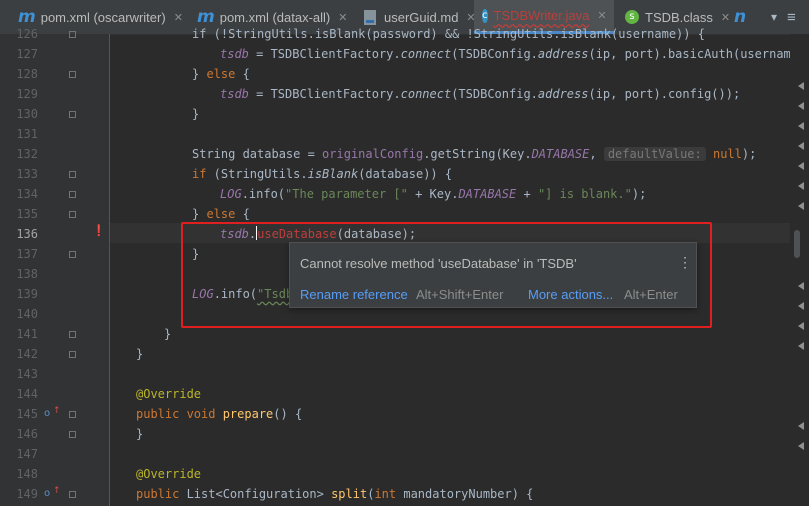 The height and width of the screenshot is (506, 809). What do you see at coordinates (140, 354) in the screenshot?
I see `code-line-142: }` at bounding box center [140, 354].